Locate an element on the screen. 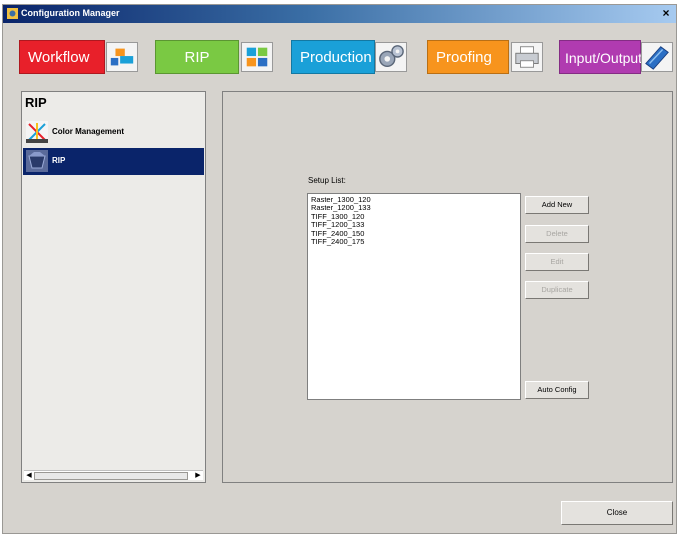 The height and width of the screenshot is (536, 679). setup-list-label: Setup List: is located at coordinates (327, 180).